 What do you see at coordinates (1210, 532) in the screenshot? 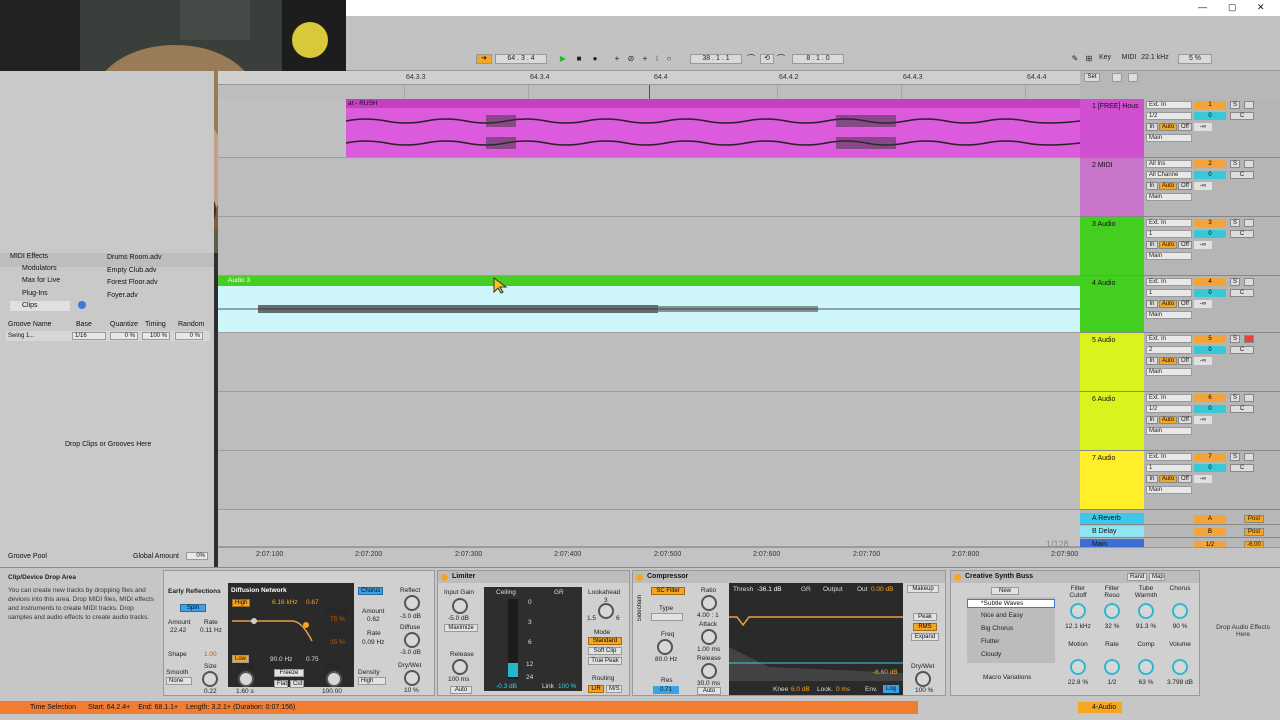
I see `return-letter: B` at bounding box center [1210, 532].